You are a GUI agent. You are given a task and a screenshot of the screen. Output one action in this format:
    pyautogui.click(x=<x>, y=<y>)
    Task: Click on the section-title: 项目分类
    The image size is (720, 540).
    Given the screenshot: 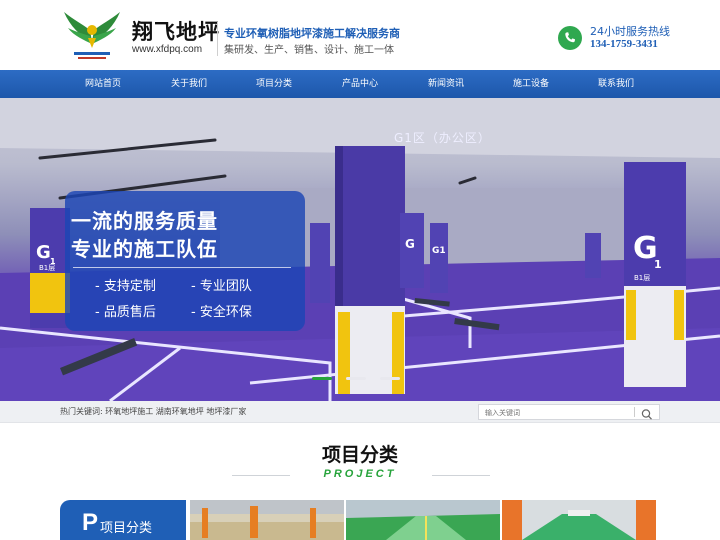 What is the action you would take?
    pyautogui.click(x=359, y=455)
    